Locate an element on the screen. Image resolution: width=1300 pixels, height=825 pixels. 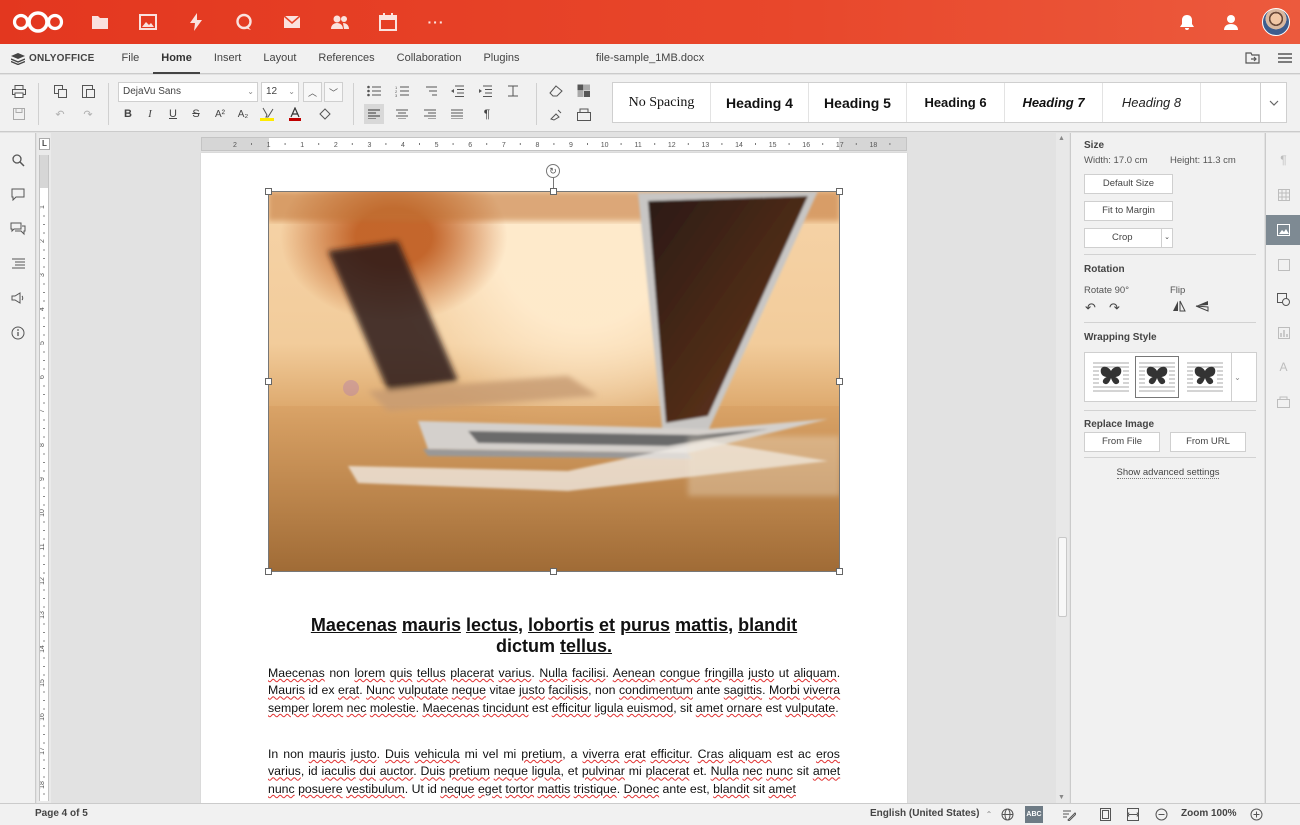
tab-references: References is located at coordinates (346, 59).